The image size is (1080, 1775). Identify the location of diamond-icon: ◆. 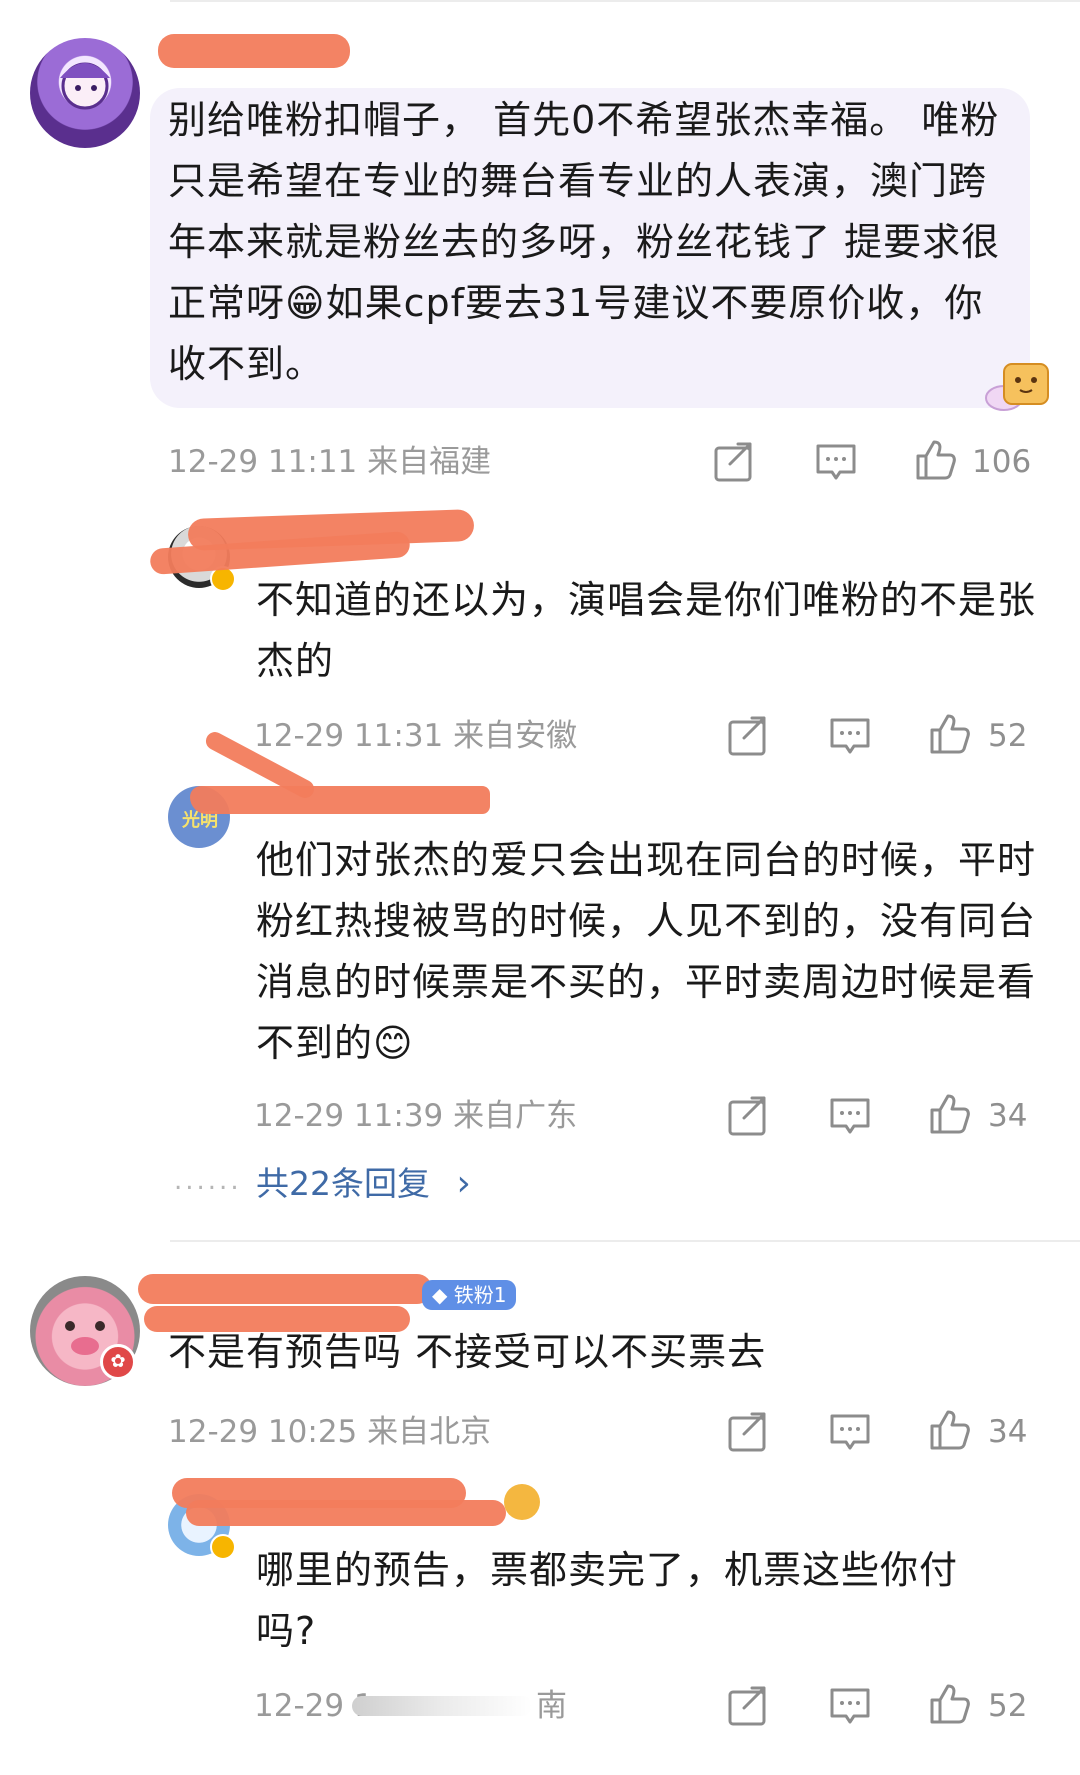
(443, 1295).